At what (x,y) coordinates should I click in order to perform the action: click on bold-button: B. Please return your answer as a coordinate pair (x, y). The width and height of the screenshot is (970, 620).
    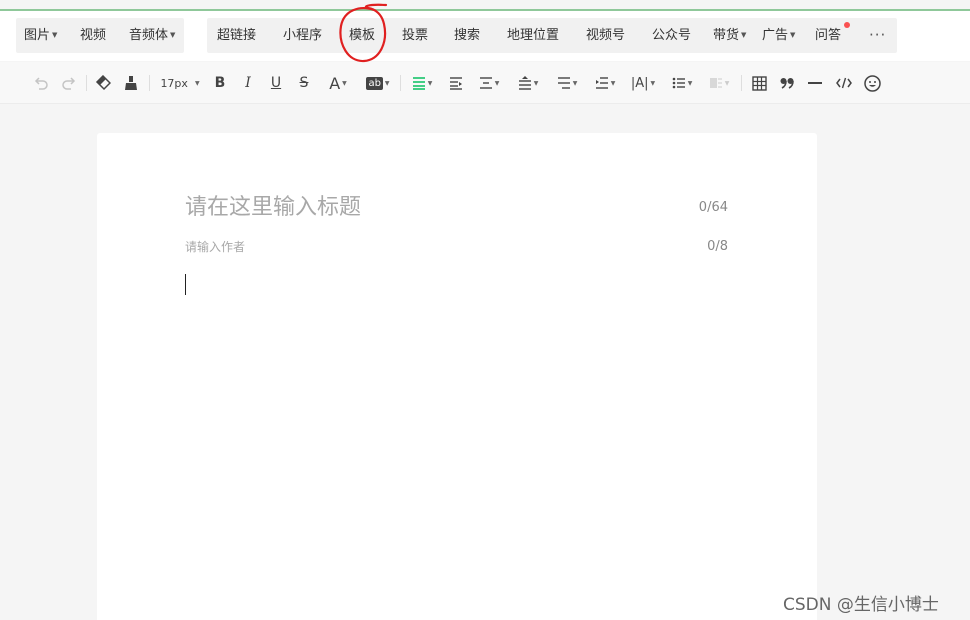
    Looking at the image, I should click on (220, 83).